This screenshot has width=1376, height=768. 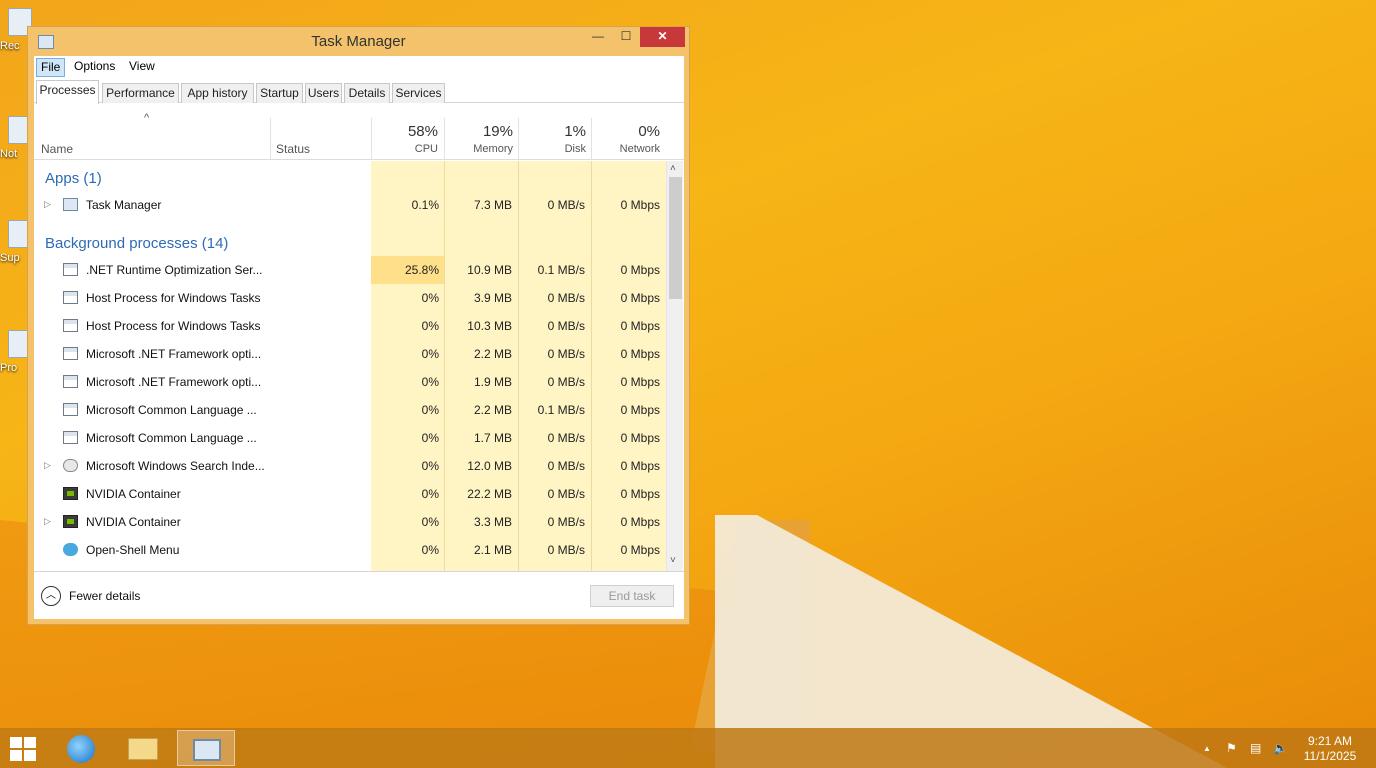 I want to click on task-manager-icon, so click(x=70, y=204).